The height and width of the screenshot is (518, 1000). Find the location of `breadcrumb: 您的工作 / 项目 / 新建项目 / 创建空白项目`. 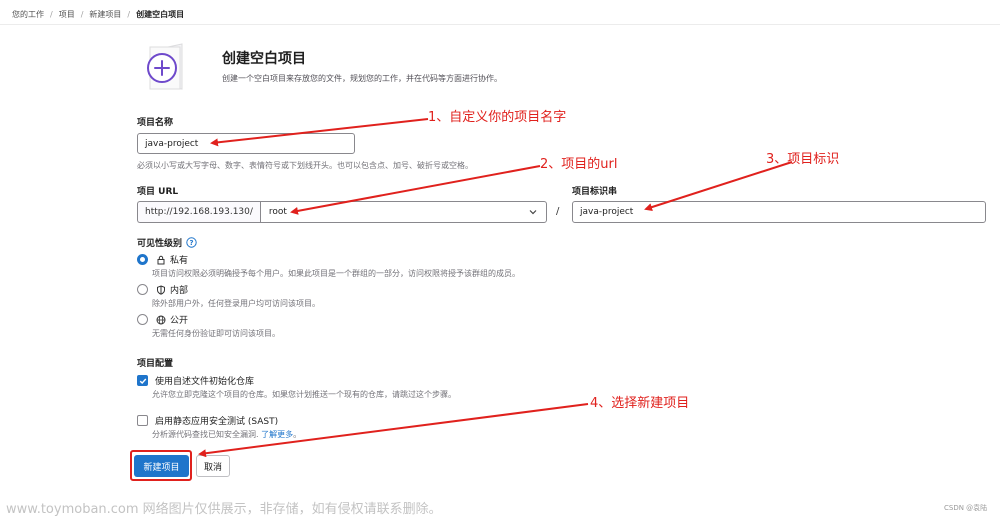

breadcrumb: 您的工作 / 项目 / 新建项目 / 创建空白项目 is located at coordinates (98, 14).